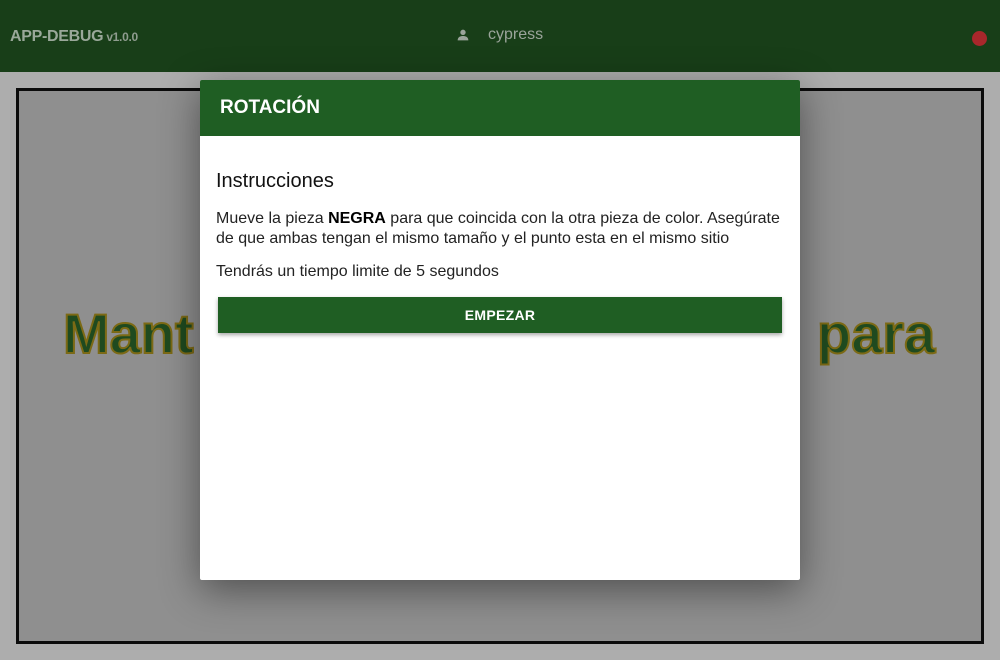 This screenshot has height=660, width=1000. I want to click on app-title: APP-DEBUG v1.0.0, so click(74, 37).